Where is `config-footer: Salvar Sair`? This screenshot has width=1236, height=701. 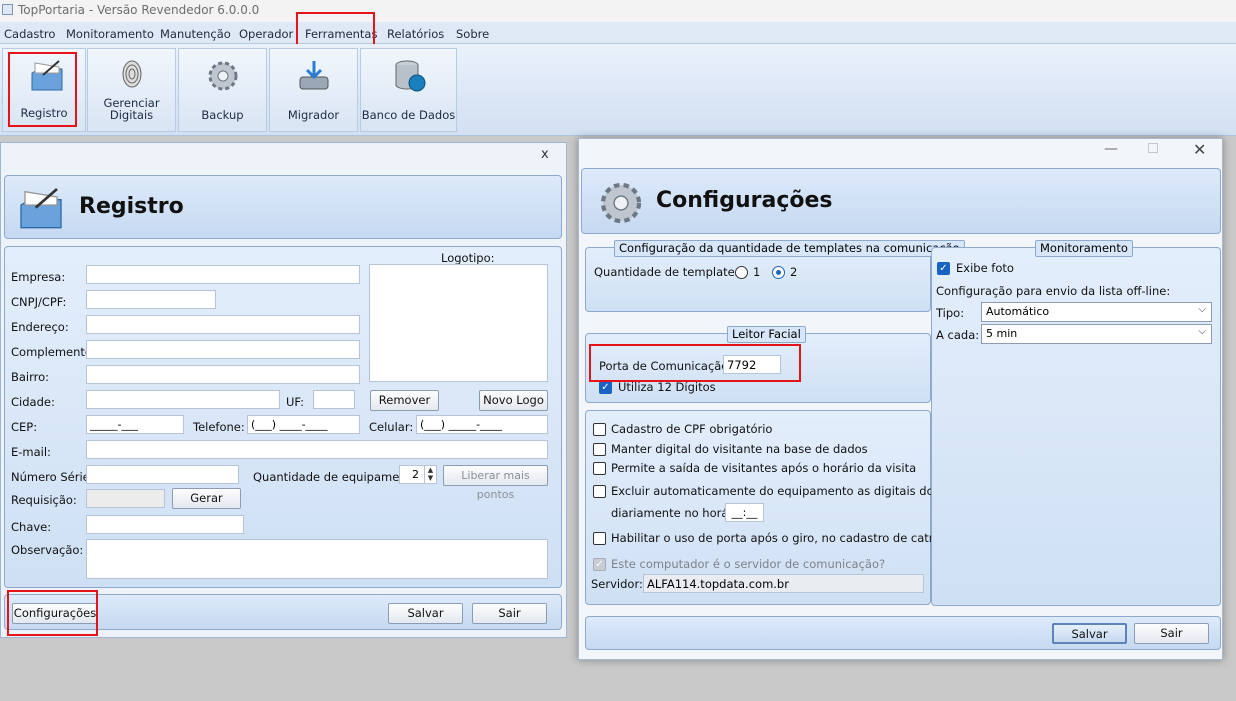 config-footer: Salvar Sair is located at coordinates (903, 633).